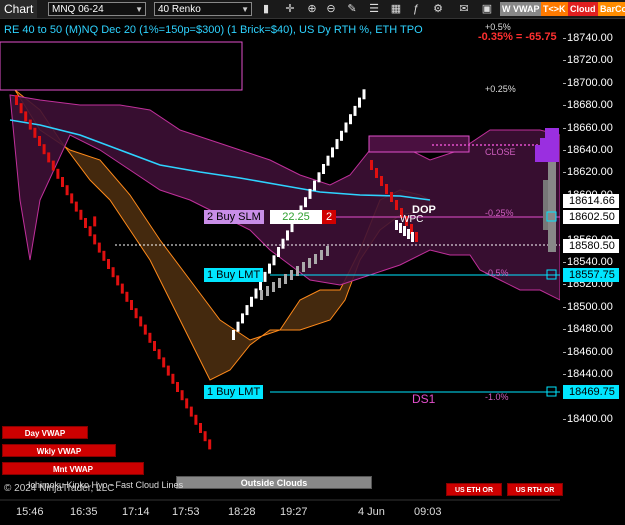 Image resolution: width=625 pixels, height=525 pixels. What do you see at coordinates (78, 9) in the screenshot?
I see `instrument-value: MNQ 06-24` at bounding box center [78, 9].